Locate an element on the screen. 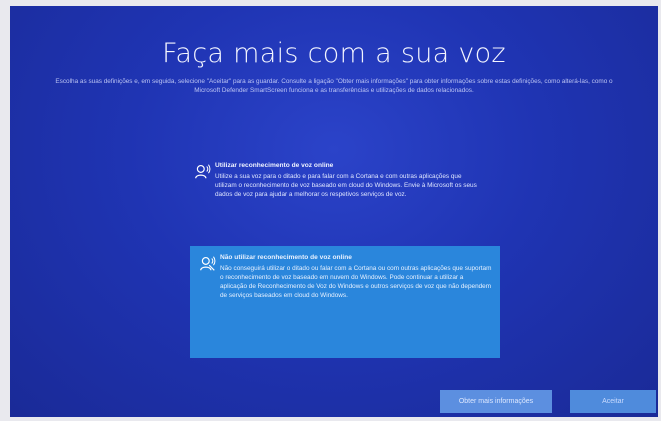 The height and width of the screenshot is (421, 661). speech-icon is located at coordinates (203, 171).